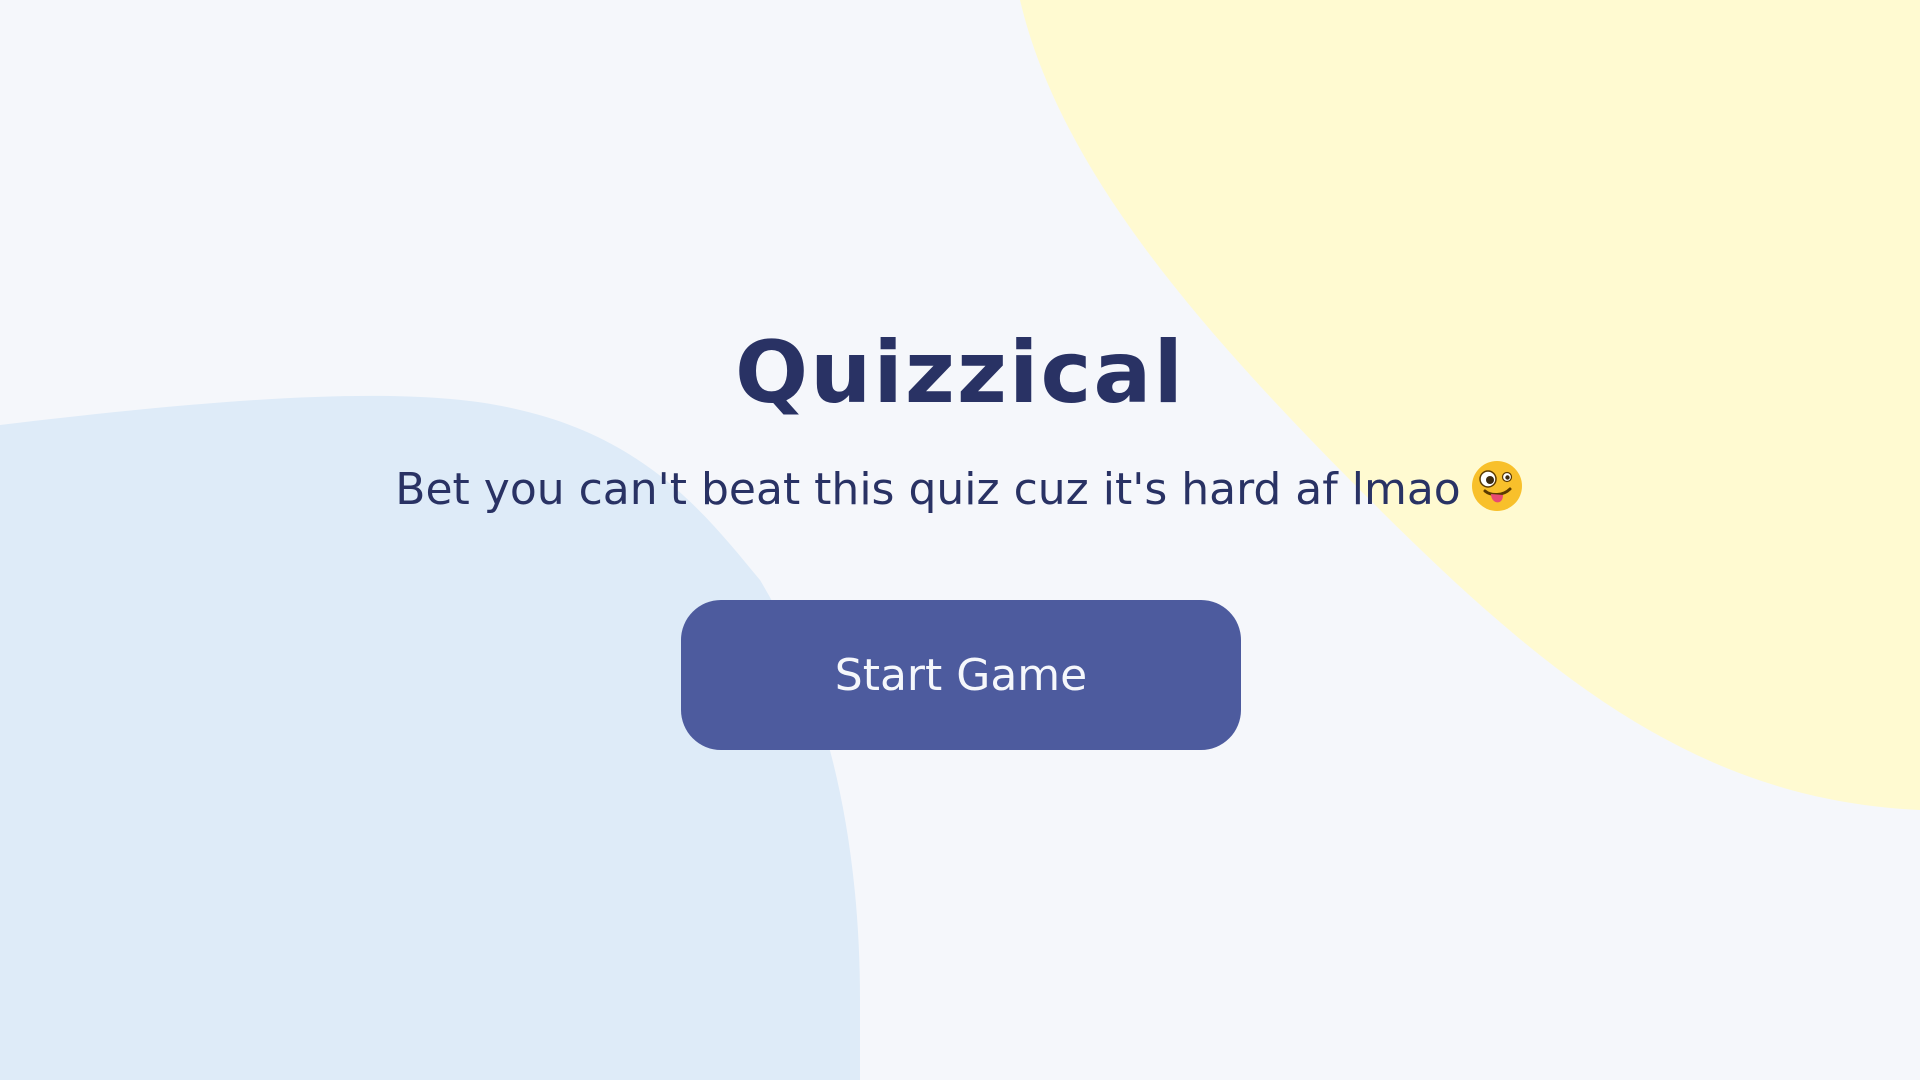  What do you see at coordinates (960, 373) in the screenshot?
I see `page-title: Quizzical` at bounding box center [960, 373].